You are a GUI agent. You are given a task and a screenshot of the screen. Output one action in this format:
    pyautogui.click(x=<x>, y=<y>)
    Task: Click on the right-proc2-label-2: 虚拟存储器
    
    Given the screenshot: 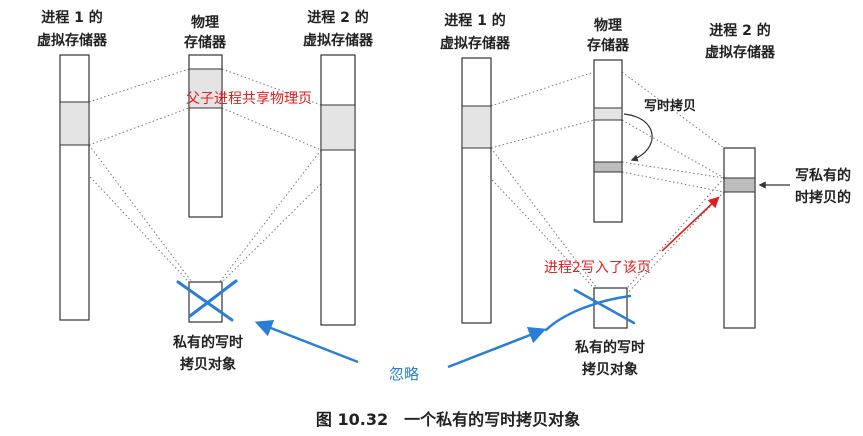 What is the action you would take?
    pyautogui.click(x=740, y=52)
    